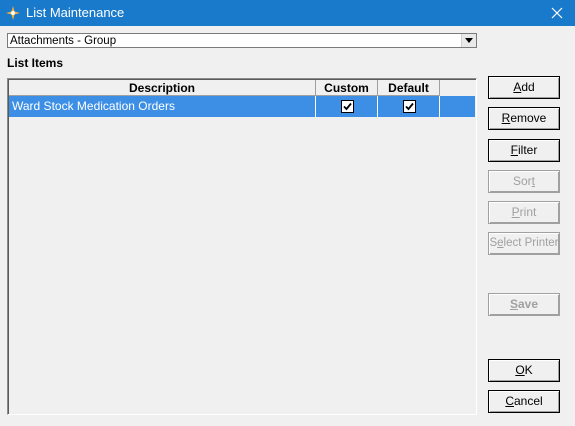 This screenshot has width=575, height=426. I want to click on window-title: List Maintenance, so click(75, 12).